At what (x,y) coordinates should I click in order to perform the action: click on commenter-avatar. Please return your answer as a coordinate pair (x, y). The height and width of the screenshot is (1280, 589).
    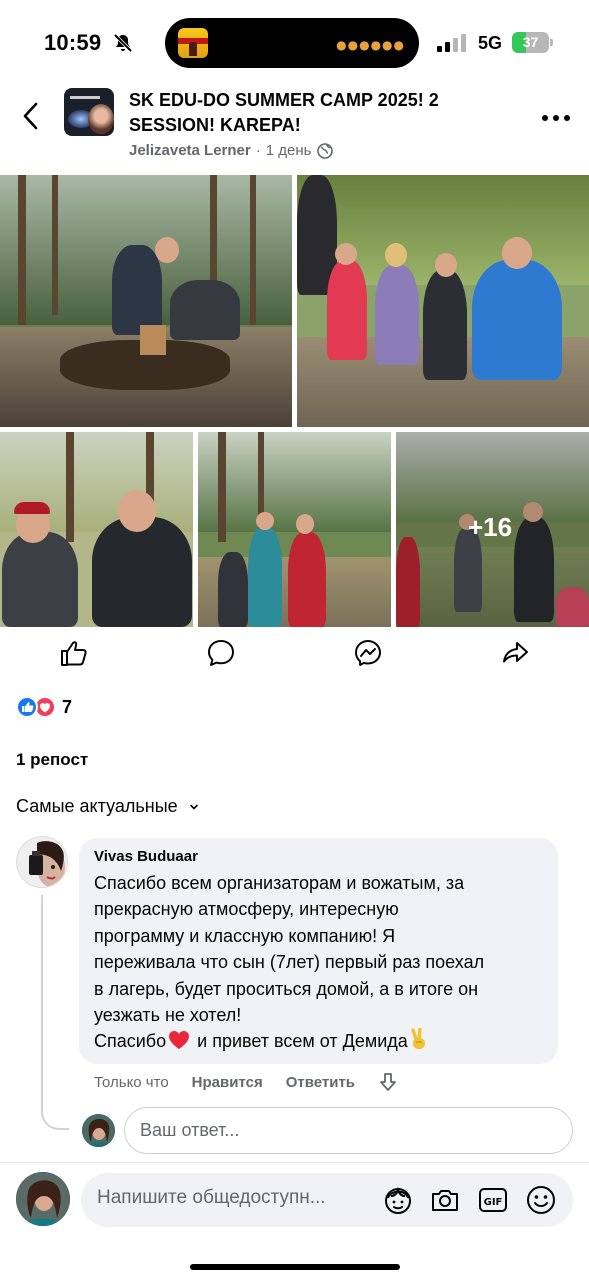
    Looking at the image, I should click on (42, 862).